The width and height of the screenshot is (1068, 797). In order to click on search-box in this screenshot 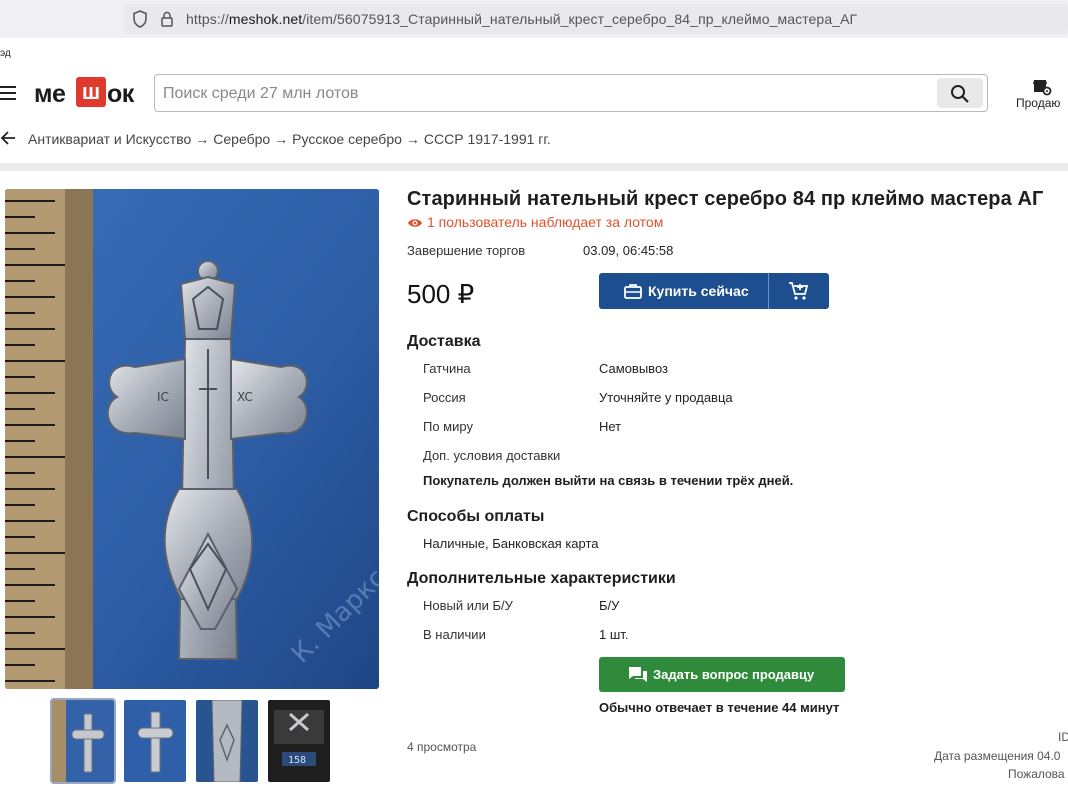, I will do `click(571, 93)`.